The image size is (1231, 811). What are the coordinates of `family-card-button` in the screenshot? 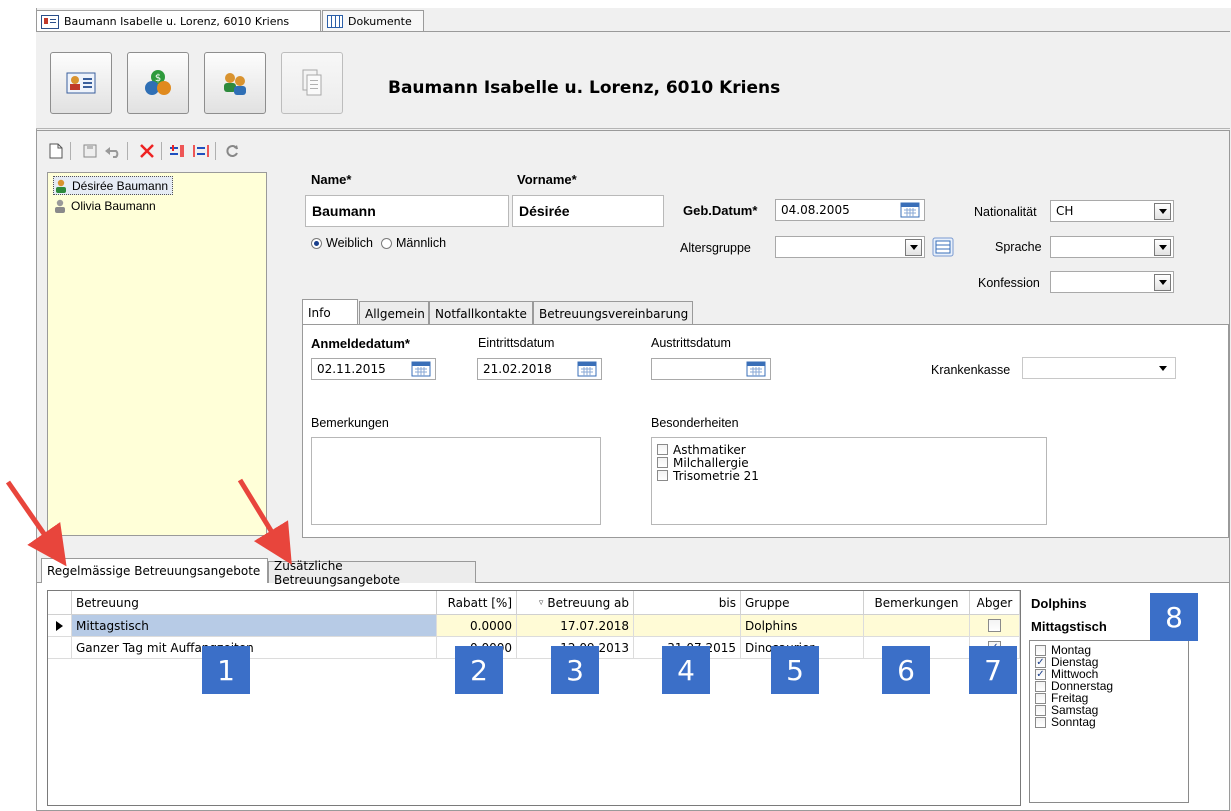 It's located at (81, 83).